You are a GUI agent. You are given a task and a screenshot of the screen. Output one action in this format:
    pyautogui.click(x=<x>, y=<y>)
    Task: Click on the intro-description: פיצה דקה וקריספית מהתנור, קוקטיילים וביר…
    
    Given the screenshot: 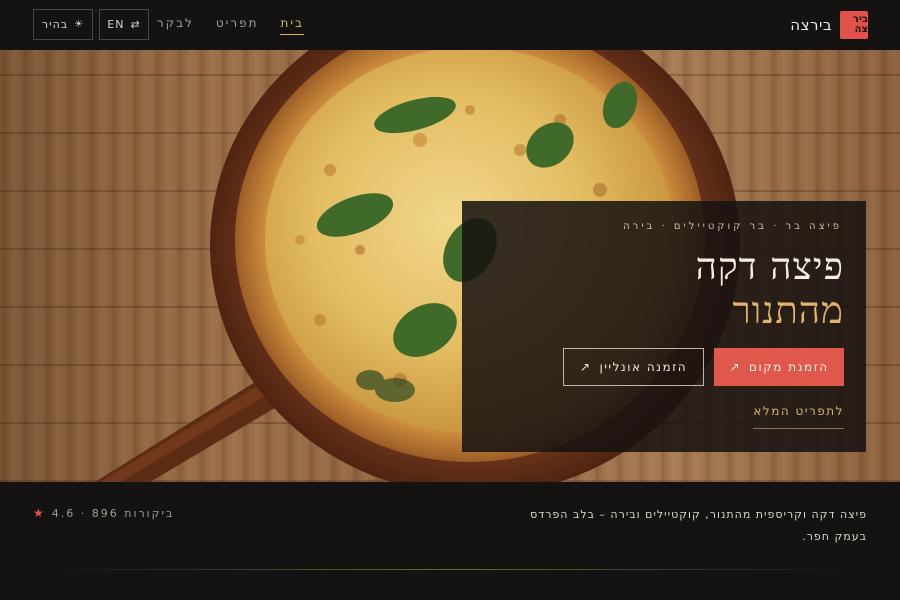 What is the action you would take?
    pyautogui.click(x=698, y=525)
    